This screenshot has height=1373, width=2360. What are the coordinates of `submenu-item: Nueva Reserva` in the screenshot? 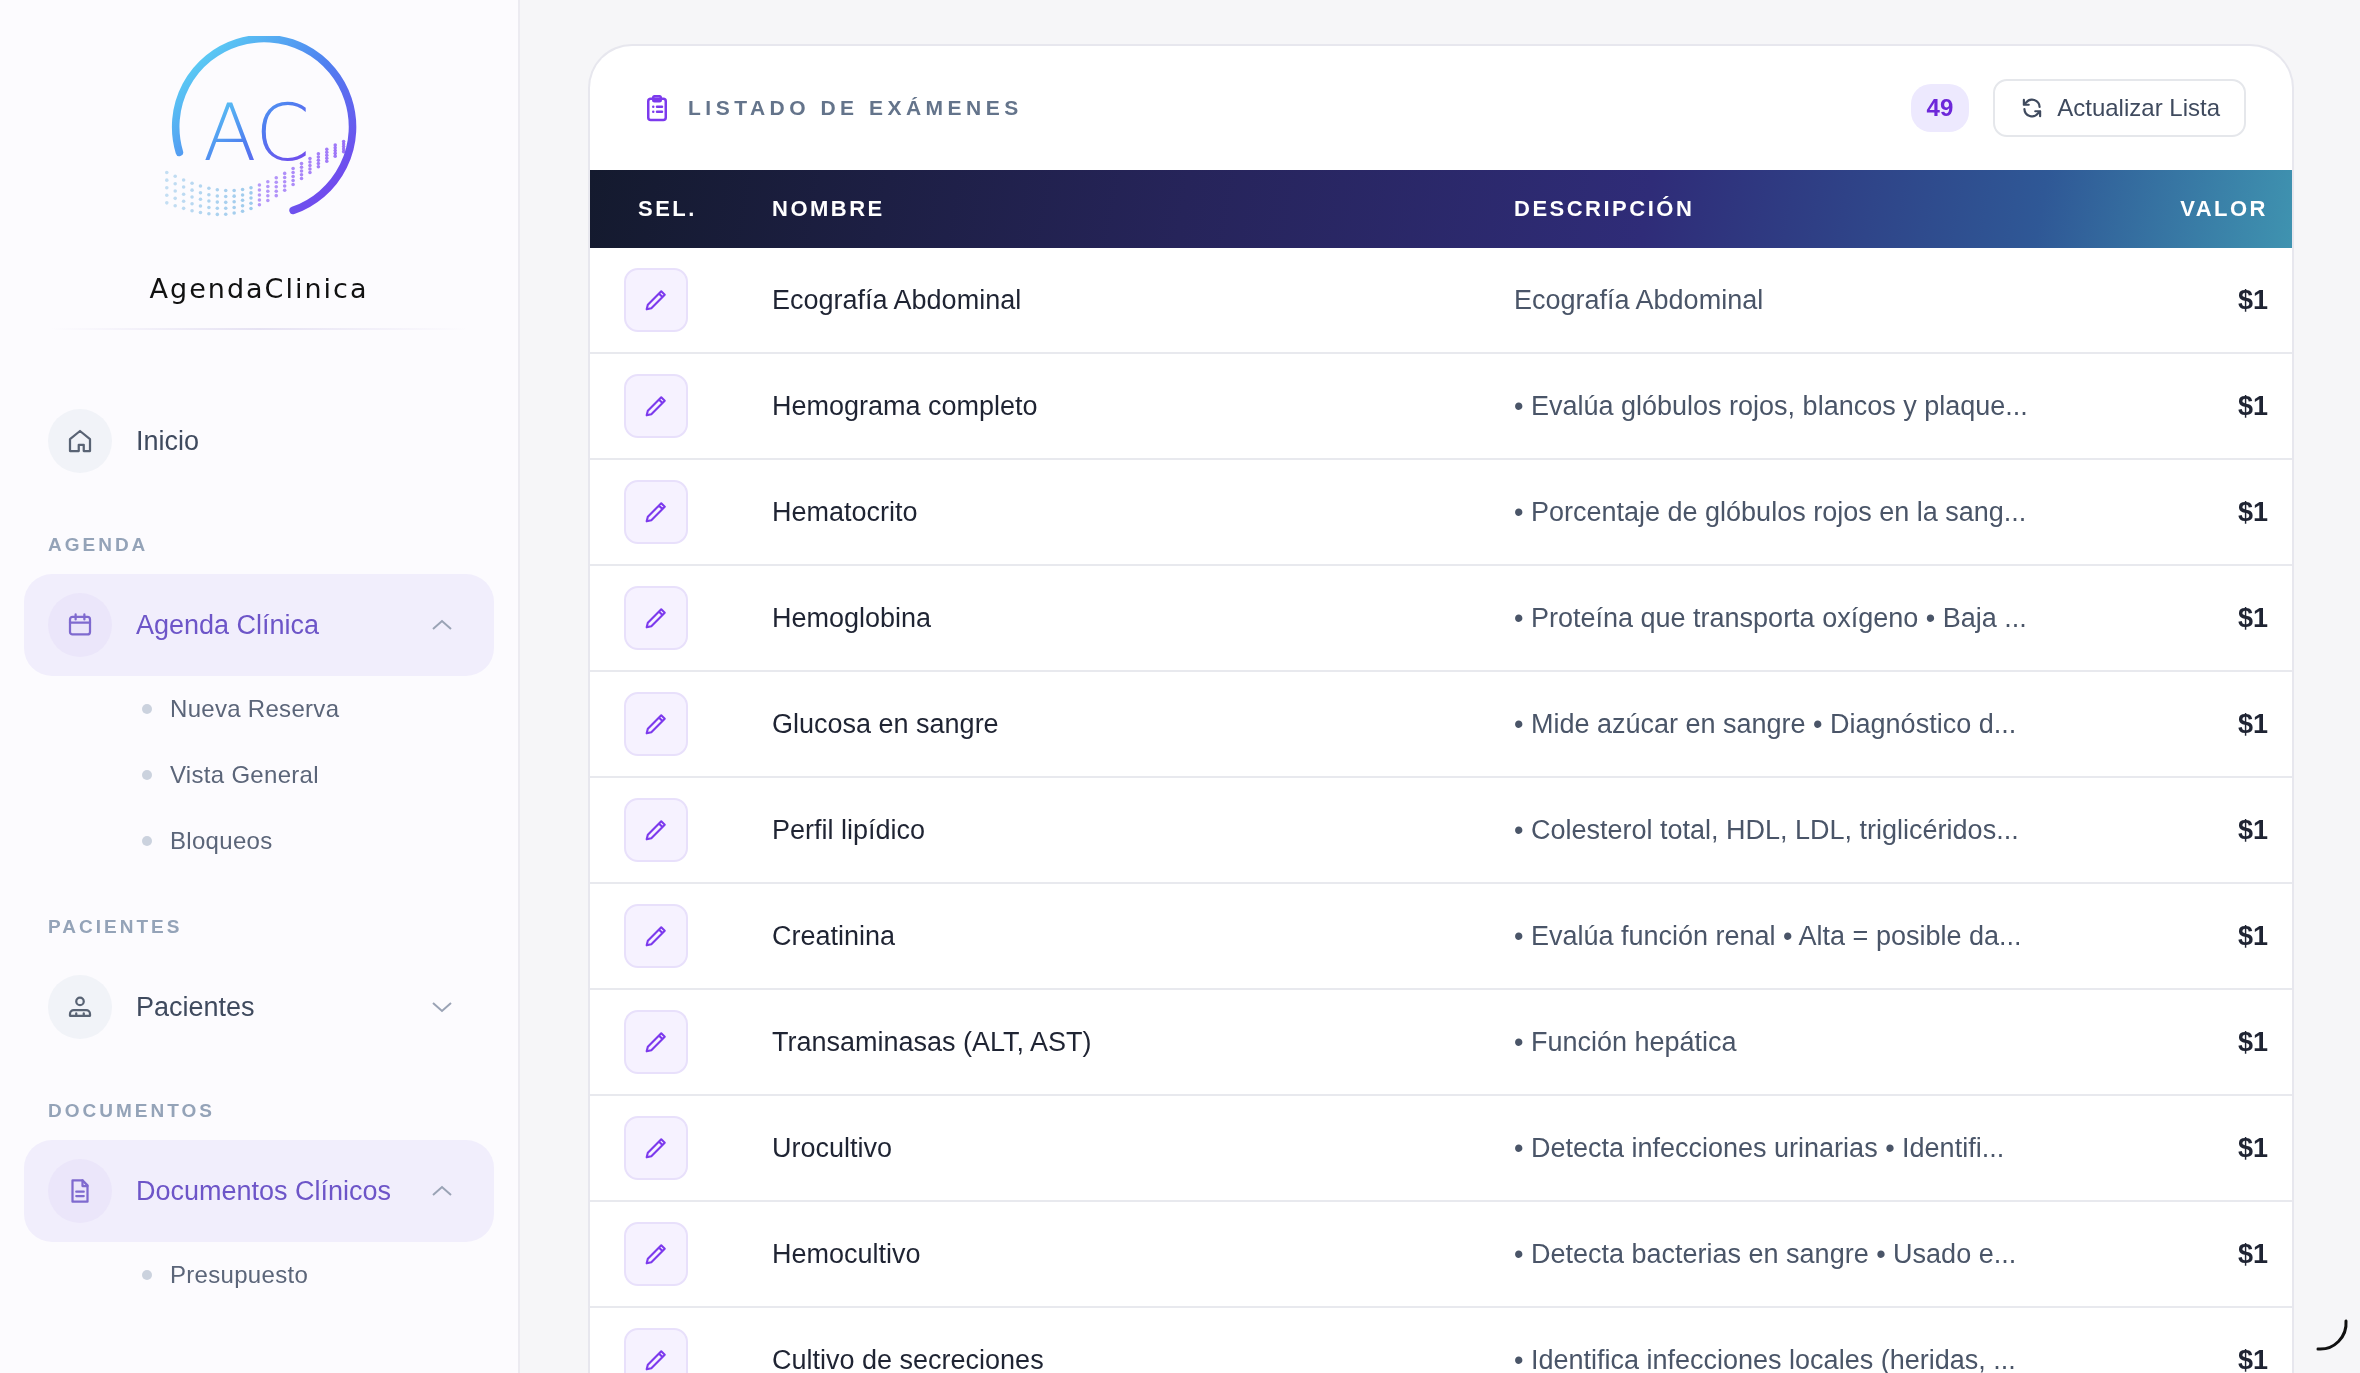 It's located at (259, 709).